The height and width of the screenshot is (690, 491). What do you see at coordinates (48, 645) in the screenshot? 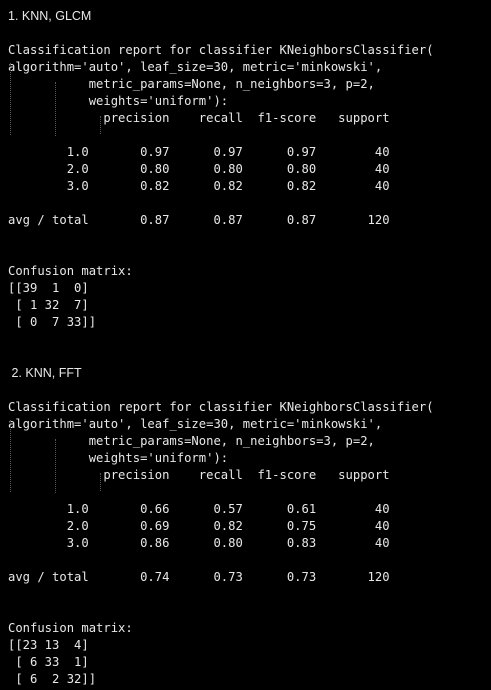
I see `confusion-matrix-row: [[23 13 4]` at bounding box center [48, 645].